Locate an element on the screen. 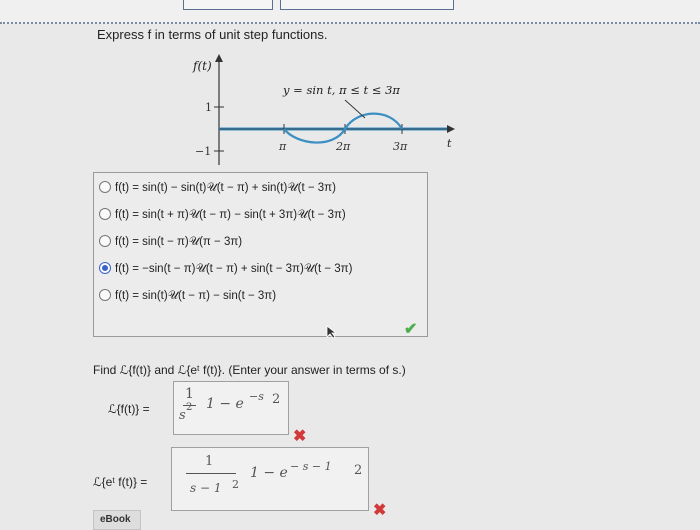 The width and height of the screenshot is (700, 530). t-axis-label: t is located at coordinates (449, 143).